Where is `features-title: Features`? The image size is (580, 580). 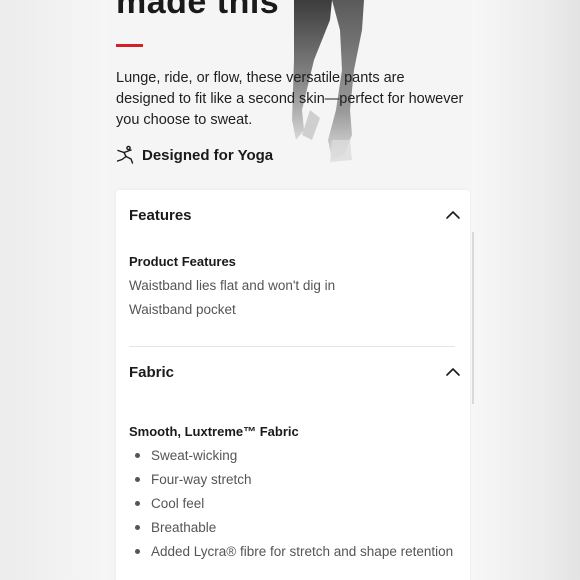 features-title: Features is located at coordinates (160, 215).